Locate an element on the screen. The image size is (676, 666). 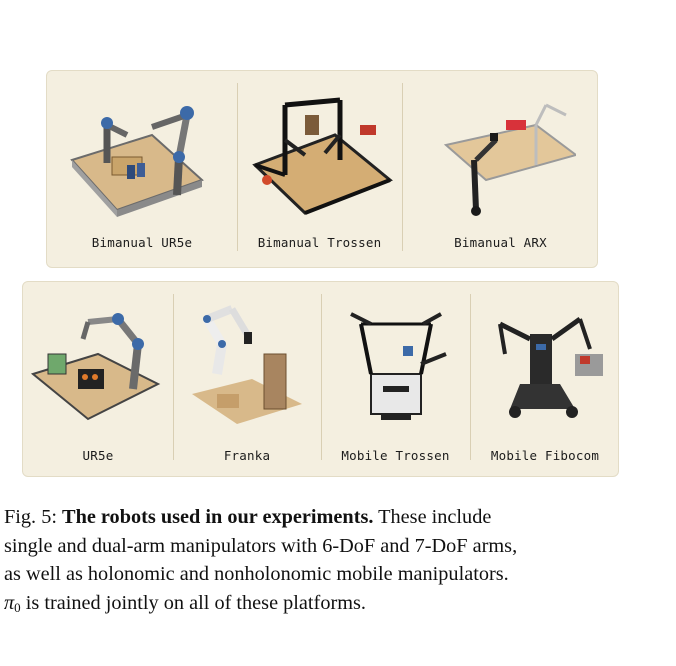
robot-label: UR5e is located at coordinates (98, 455).